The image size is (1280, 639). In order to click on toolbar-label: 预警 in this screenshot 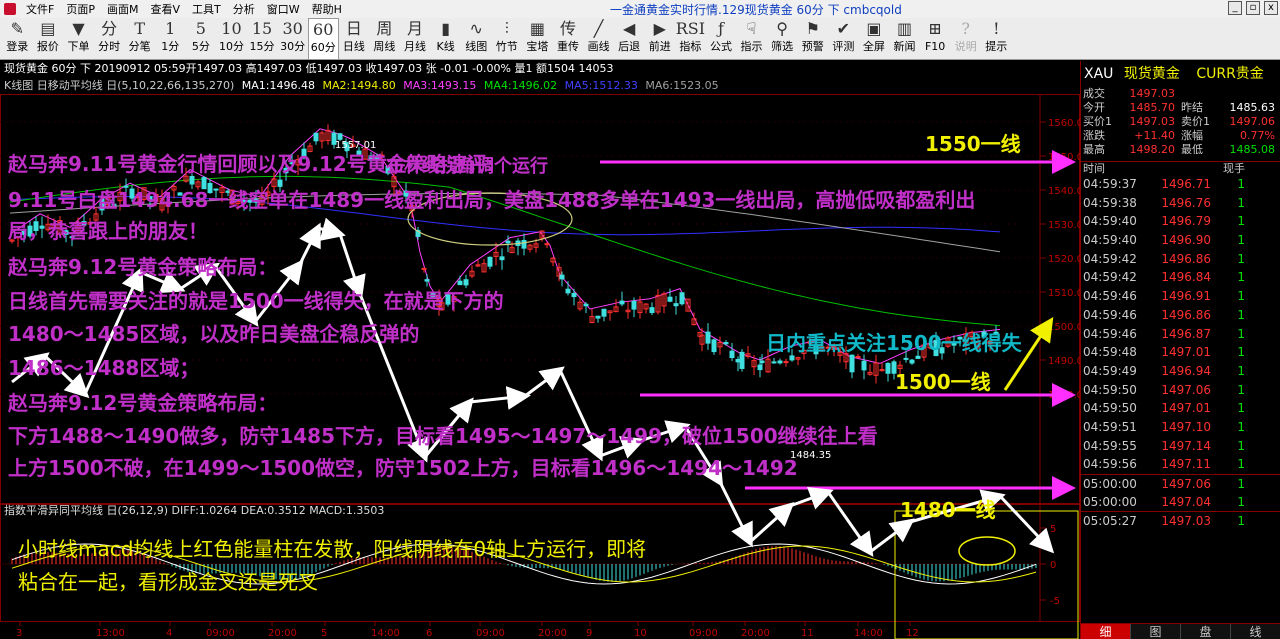, I will do `click(812, 46)`.